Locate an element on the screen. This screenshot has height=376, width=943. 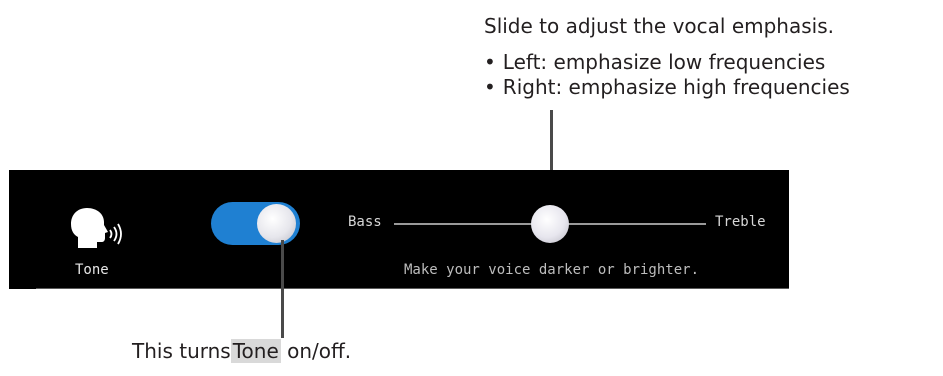
slider-thumb is located at coordinates (550, 224).